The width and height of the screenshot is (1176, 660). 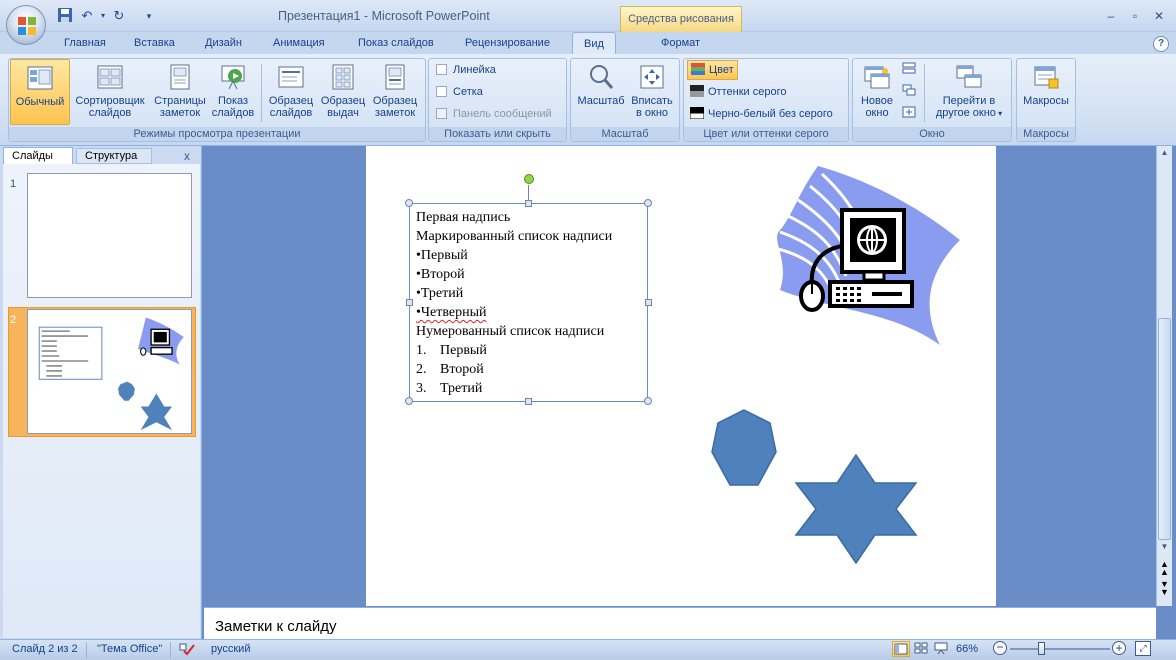 What do you see at coordinates (65, 16) in the screenshot?
I see `save-icon` at bounding box center [65, 16].